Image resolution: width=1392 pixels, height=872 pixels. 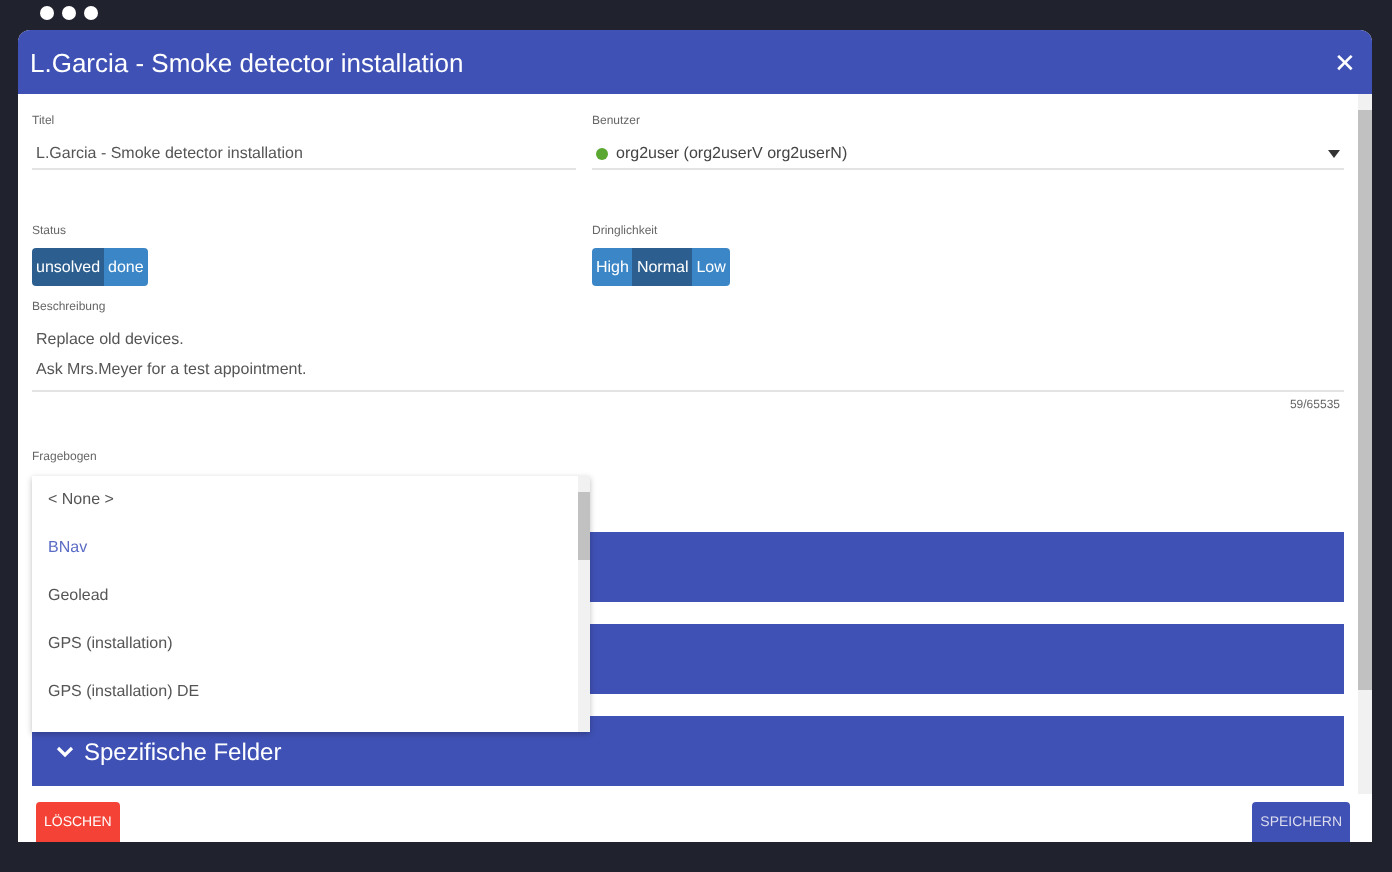 I want to click on title-field: L.Garcia - Smoke detector installation, so click(x=304, y=149).